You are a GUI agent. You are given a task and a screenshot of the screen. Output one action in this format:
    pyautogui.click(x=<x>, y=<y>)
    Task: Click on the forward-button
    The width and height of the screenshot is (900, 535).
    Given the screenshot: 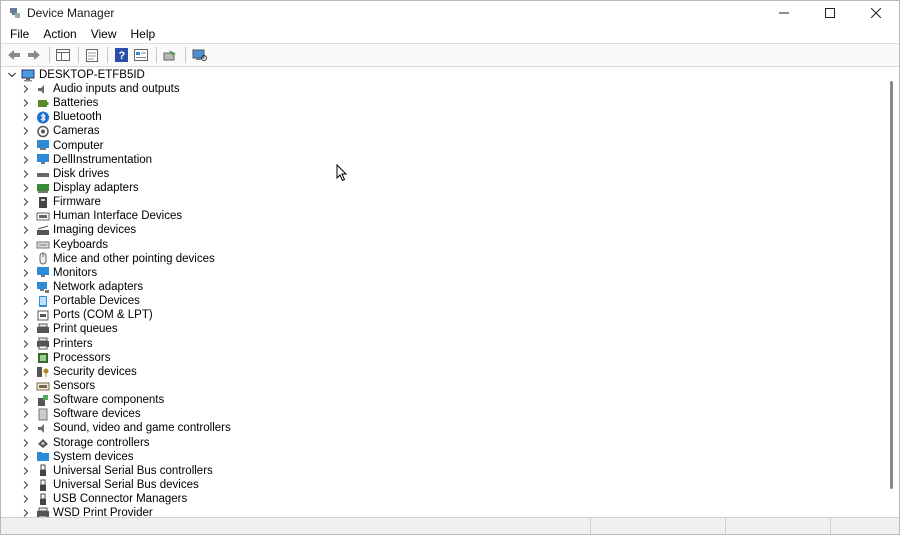 What is the action you would take?
    pyautogui.click(x=34, y=55)
    